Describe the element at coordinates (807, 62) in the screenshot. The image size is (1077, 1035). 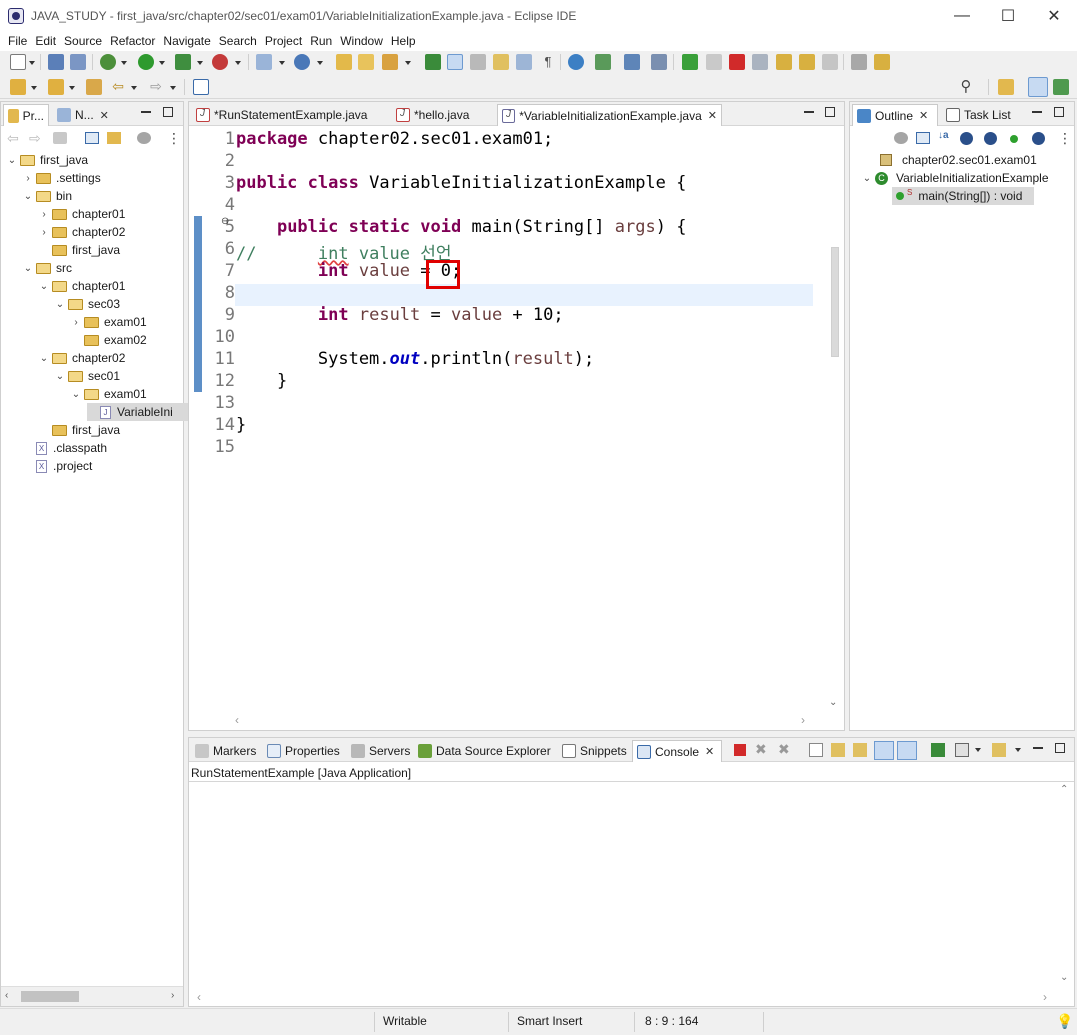
I see `step-over-icon` at that location.